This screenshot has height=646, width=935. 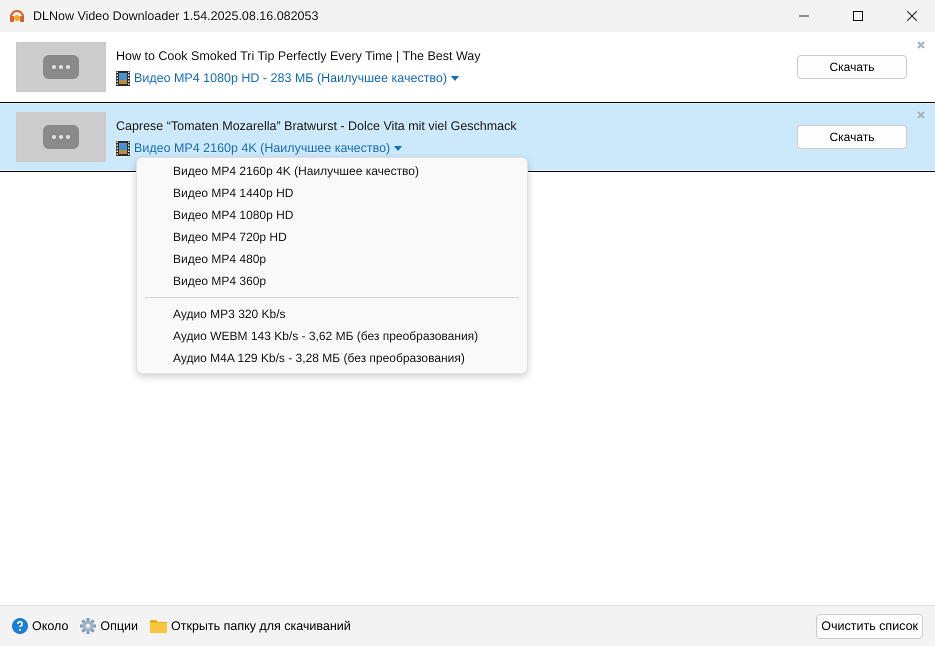 I want to click on menu-item: Видео MP4 1080p HD, so click(x=332, y=215).